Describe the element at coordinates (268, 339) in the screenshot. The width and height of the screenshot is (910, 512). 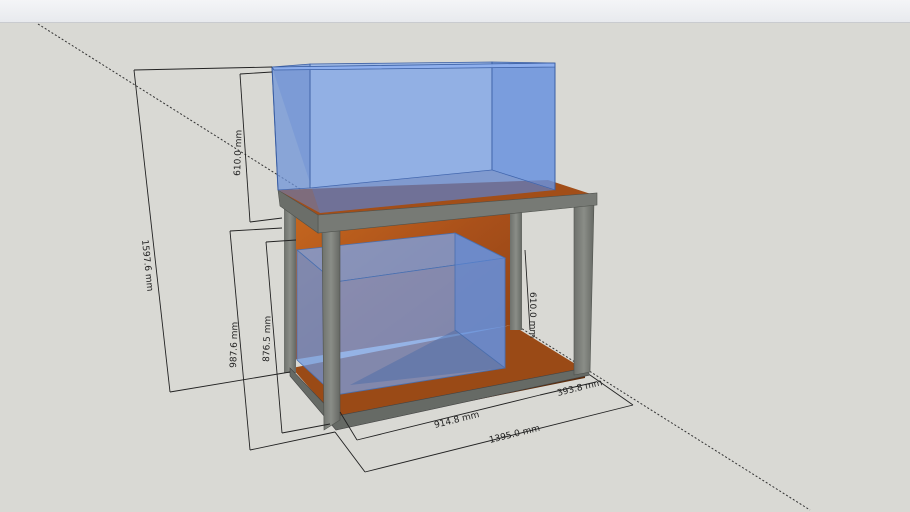
I see `inner-height-label: 876.5 mm` at that location.